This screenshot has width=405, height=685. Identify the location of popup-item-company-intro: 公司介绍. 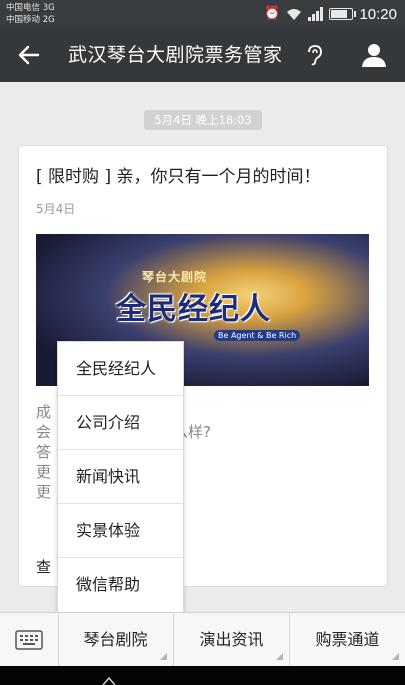
(120, 423).